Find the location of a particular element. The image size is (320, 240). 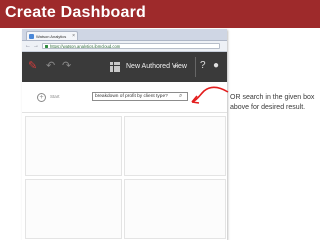

search-icon: ⌕ is located at coordinates (180, 96).